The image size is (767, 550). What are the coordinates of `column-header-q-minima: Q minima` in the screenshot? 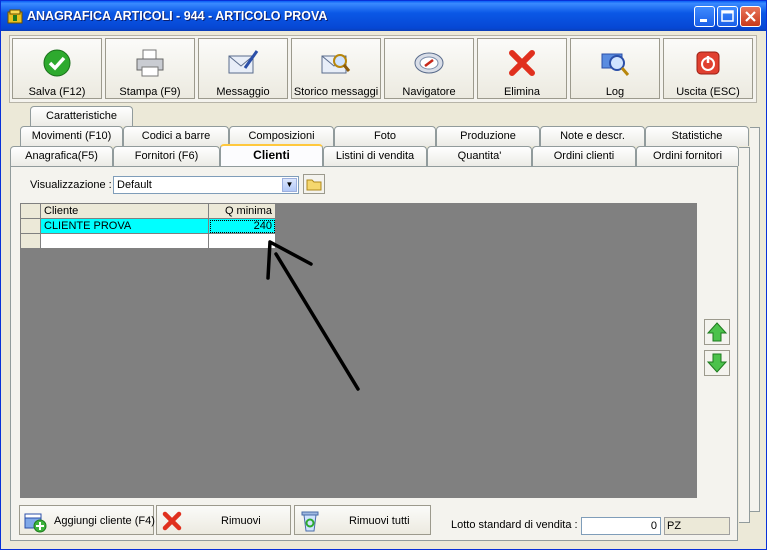 It's located at (242, 211).